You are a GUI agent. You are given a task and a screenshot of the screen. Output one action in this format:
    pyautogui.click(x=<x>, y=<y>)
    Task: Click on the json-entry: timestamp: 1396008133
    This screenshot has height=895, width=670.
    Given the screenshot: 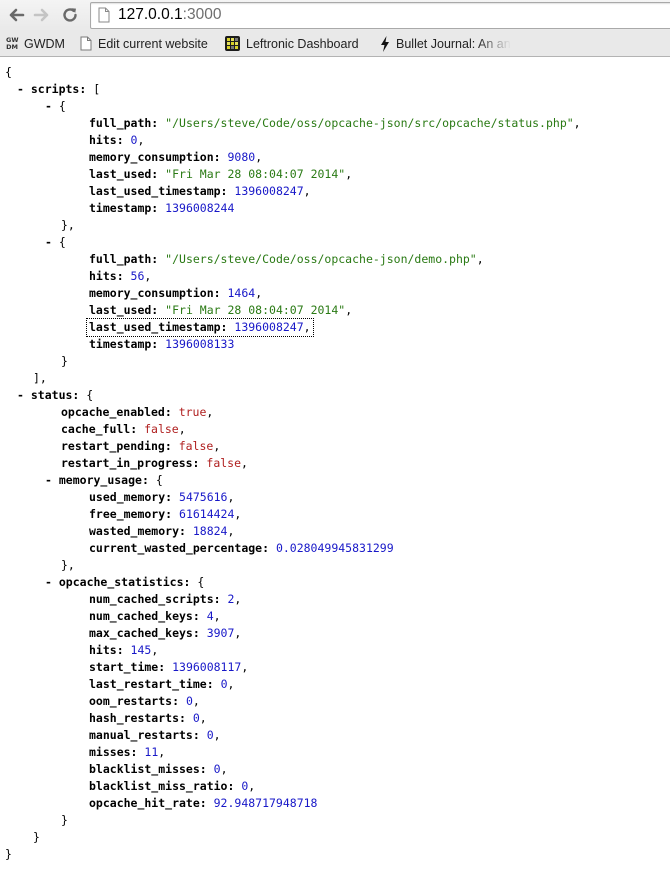 What is the action you would take?
    pyautogui.click(x=162, y=344)
    